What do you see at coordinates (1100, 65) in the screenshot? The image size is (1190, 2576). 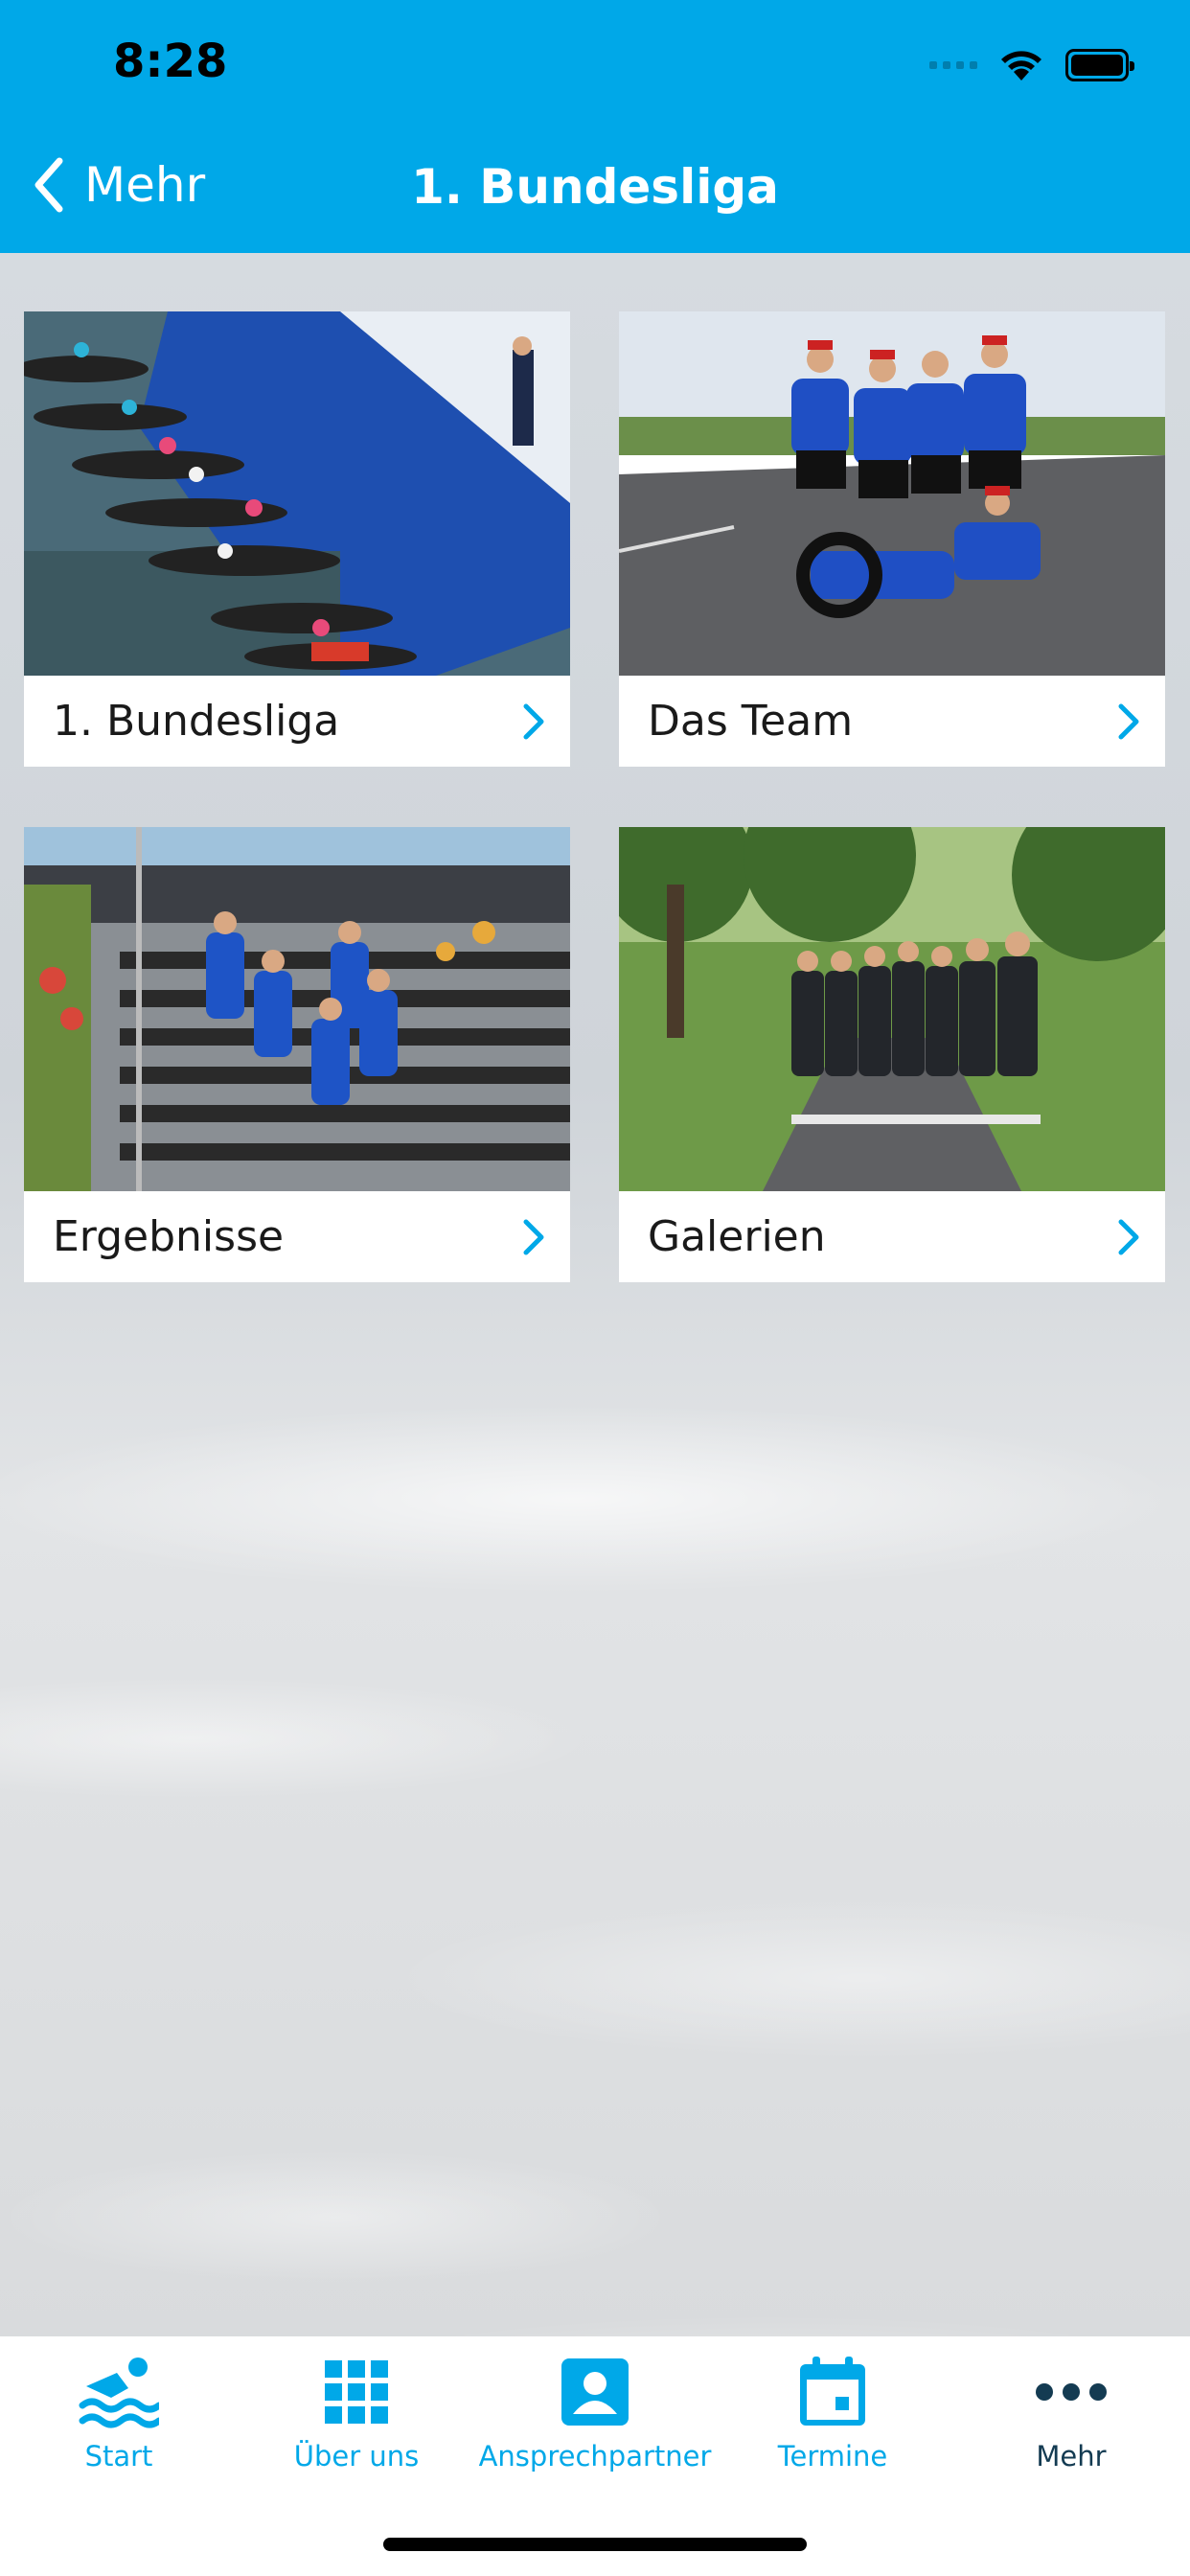 I see `battery-icon` at bounding box center [1100, 65].